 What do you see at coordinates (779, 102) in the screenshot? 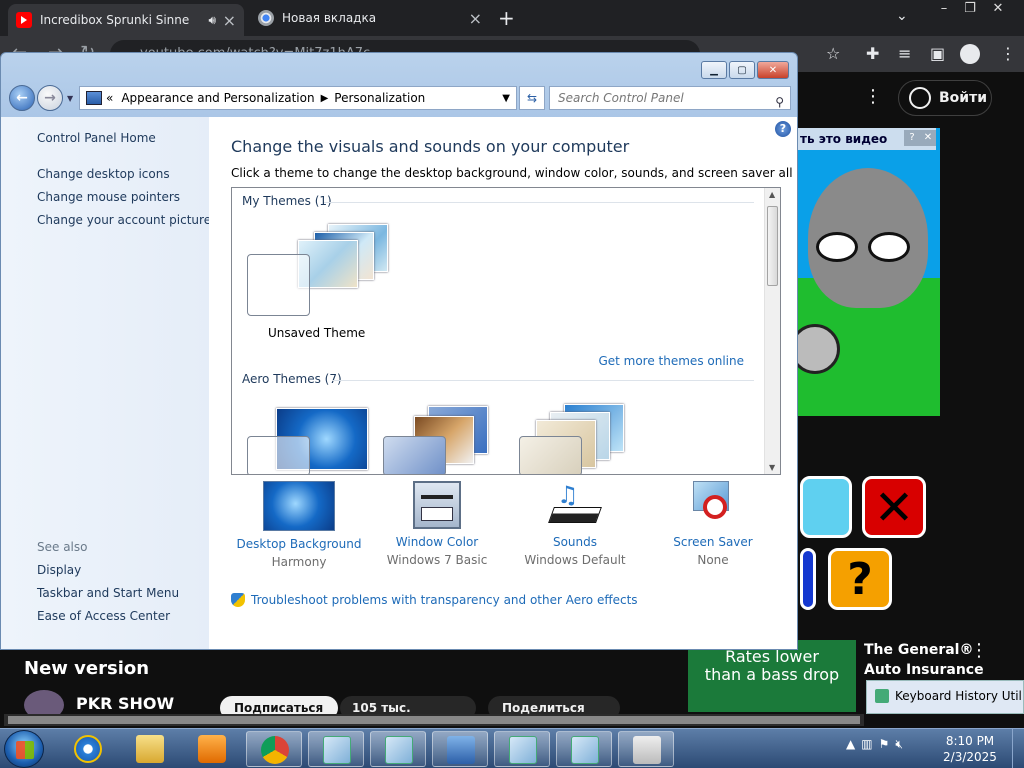
I see `search-icon: ⚲` at bounding box center [779, 102].